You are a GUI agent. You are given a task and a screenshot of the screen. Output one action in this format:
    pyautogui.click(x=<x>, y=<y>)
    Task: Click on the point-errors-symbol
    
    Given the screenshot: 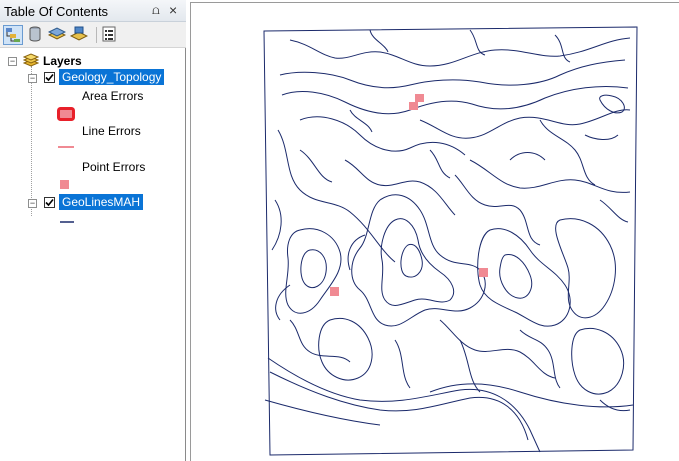 What is the action you would take?
    pyautogui.click(x=64, y=184)
    